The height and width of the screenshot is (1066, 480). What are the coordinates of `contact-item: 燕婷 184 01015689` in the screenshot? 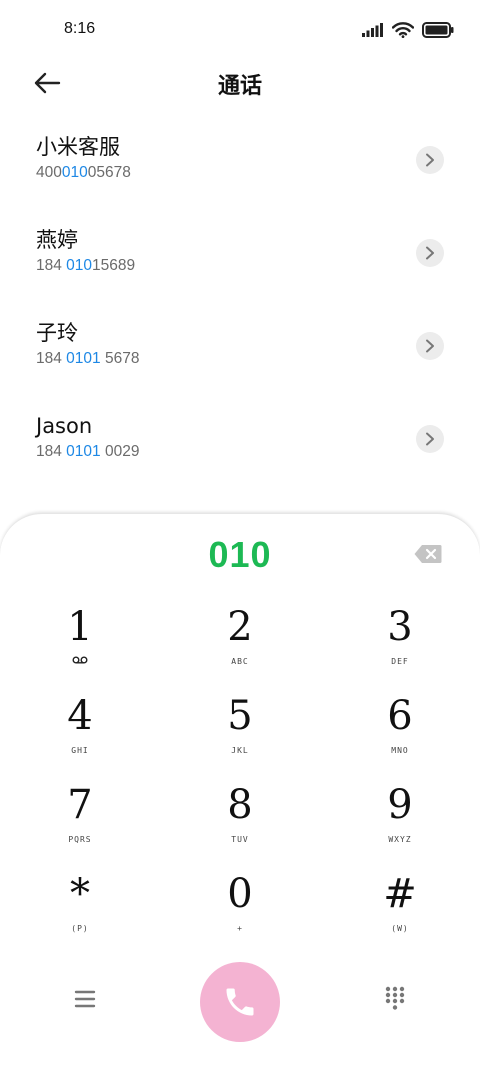 It's located at (240, 269).